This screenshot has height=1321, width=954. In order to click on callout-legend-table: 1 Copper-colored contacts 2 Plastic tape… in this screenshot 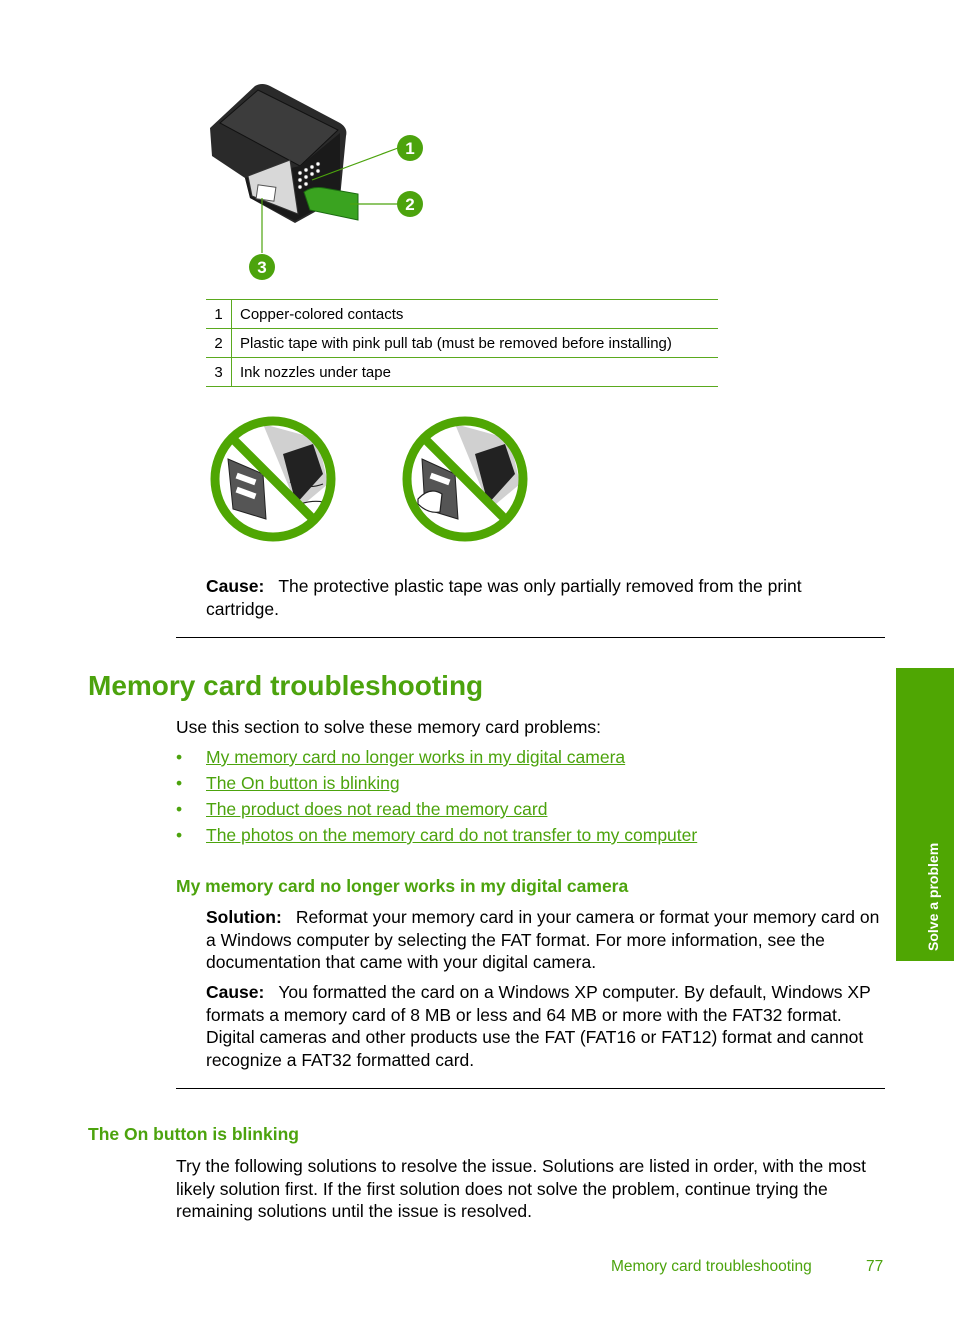, I will do `click(462, 343)`.